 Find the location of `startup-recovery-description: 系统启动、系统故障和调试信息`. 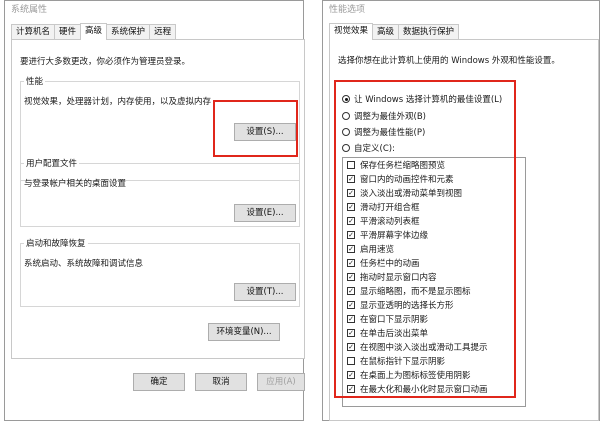

startup-recovery-description: 系统启动、系统故障和调试信息 is located at coordinates (84, 264).